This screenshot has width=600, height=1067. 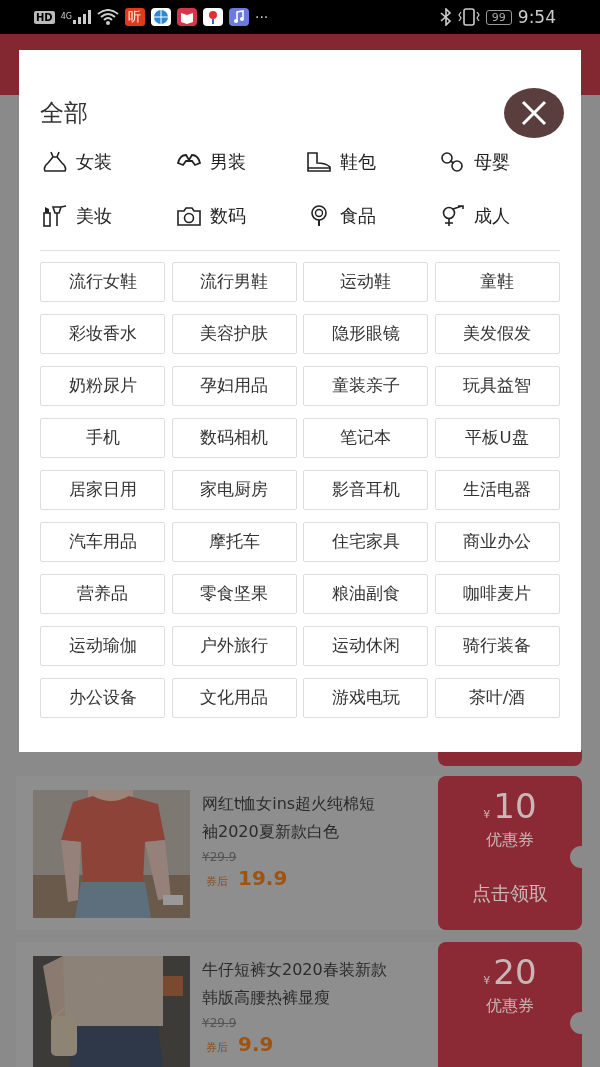 What do you see at coordinates (497, 542) in the screenshot?
I see `subcategory-button: 商业办公` at bounding box center [497, 542].